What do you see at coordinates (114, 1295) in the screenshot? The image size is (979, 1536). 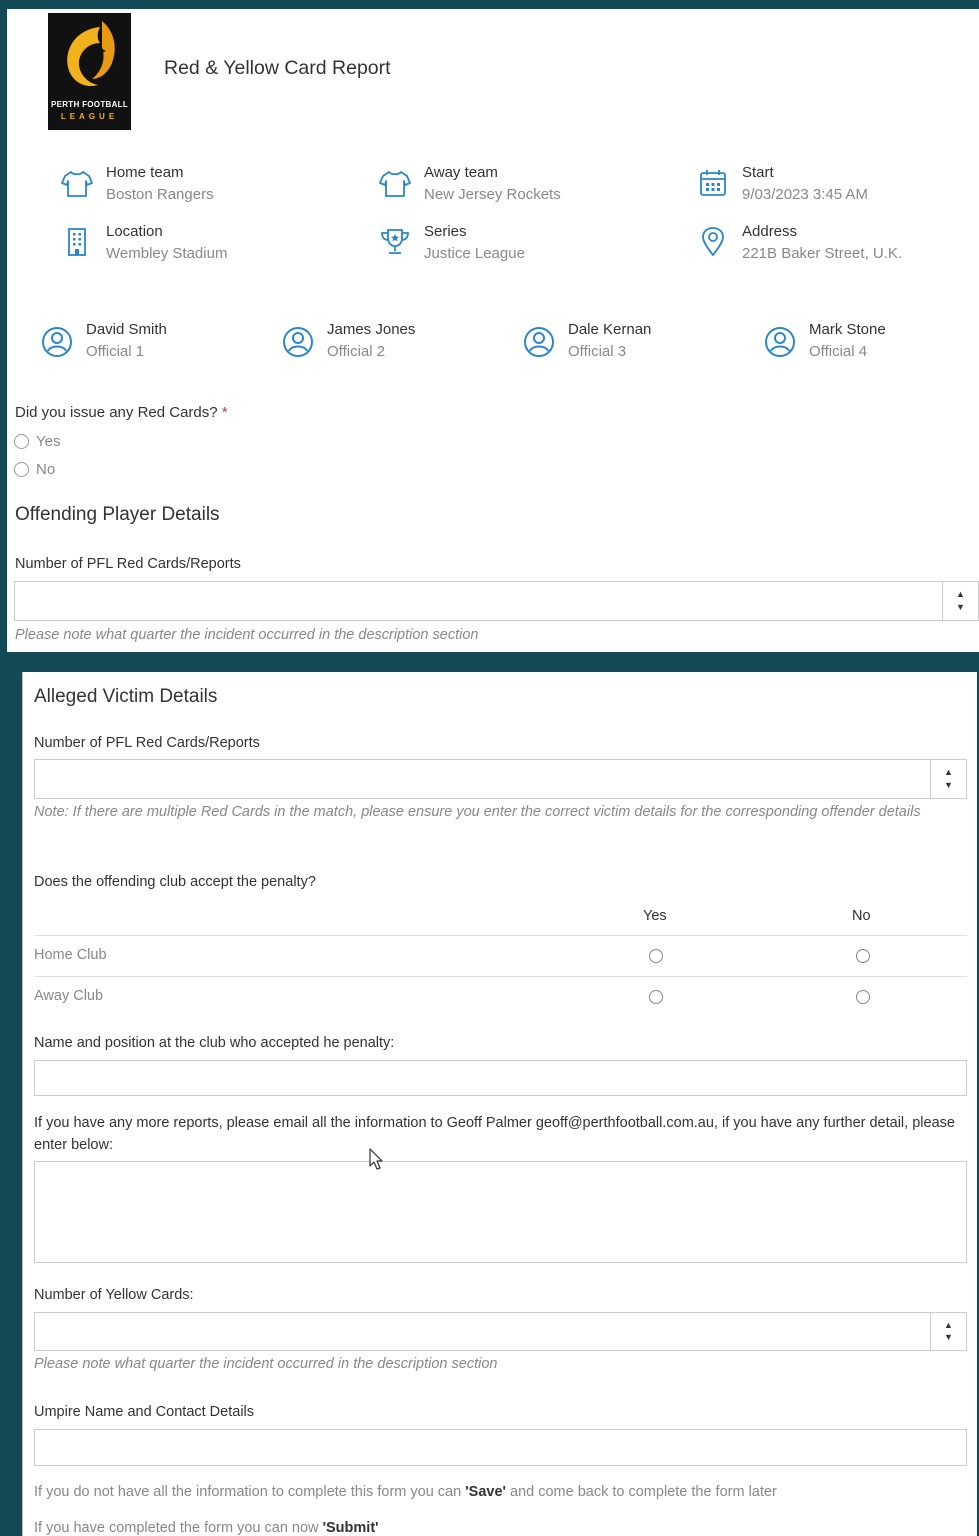 I see `yellow-cards-label: Number of Yellow Cards:` at bounding box center [114, 1295].